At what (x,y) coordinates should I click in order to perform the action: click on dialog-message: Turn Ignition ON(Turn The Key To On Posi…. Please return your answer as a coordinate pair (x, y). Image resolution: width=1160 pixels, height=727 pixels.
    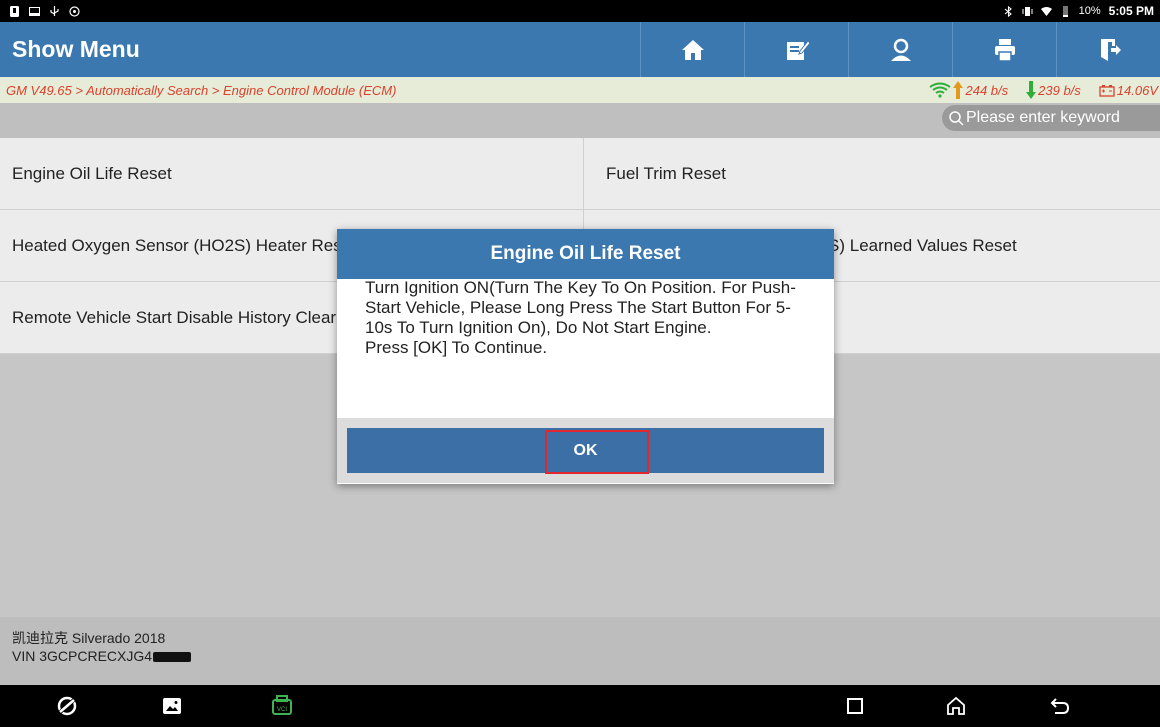
    Looking at the image, I should click on (585, 348).